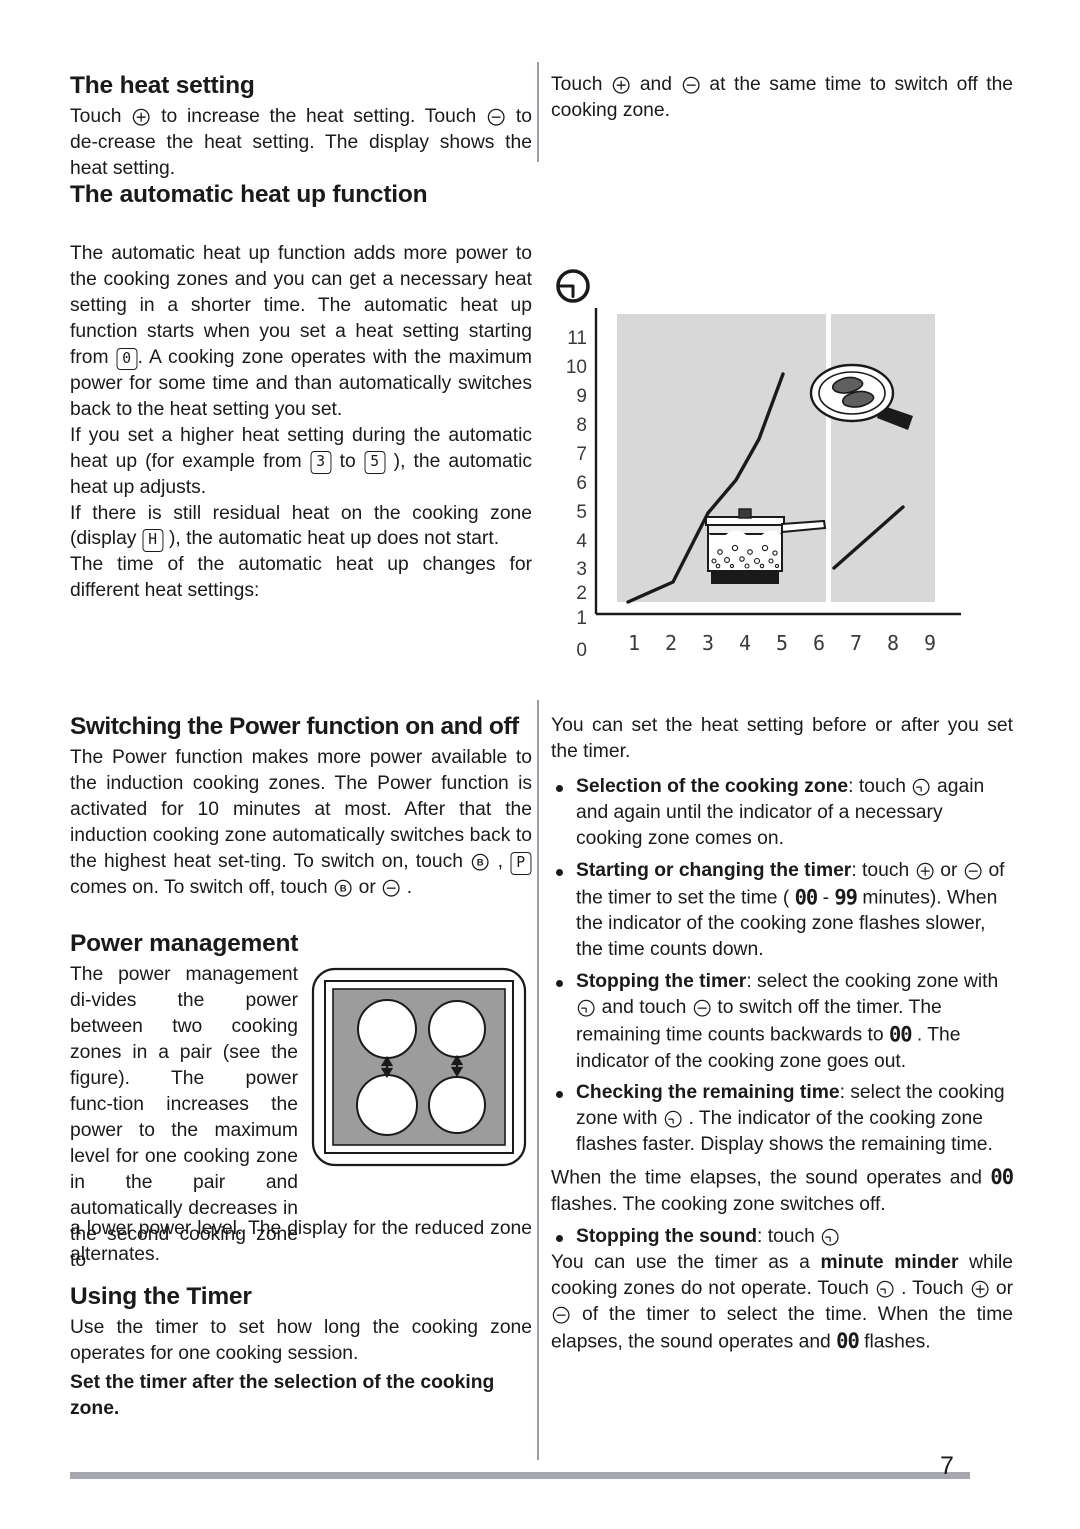  I want to click on text-run: ), the automatic heat up does not start., so click(331, 539).